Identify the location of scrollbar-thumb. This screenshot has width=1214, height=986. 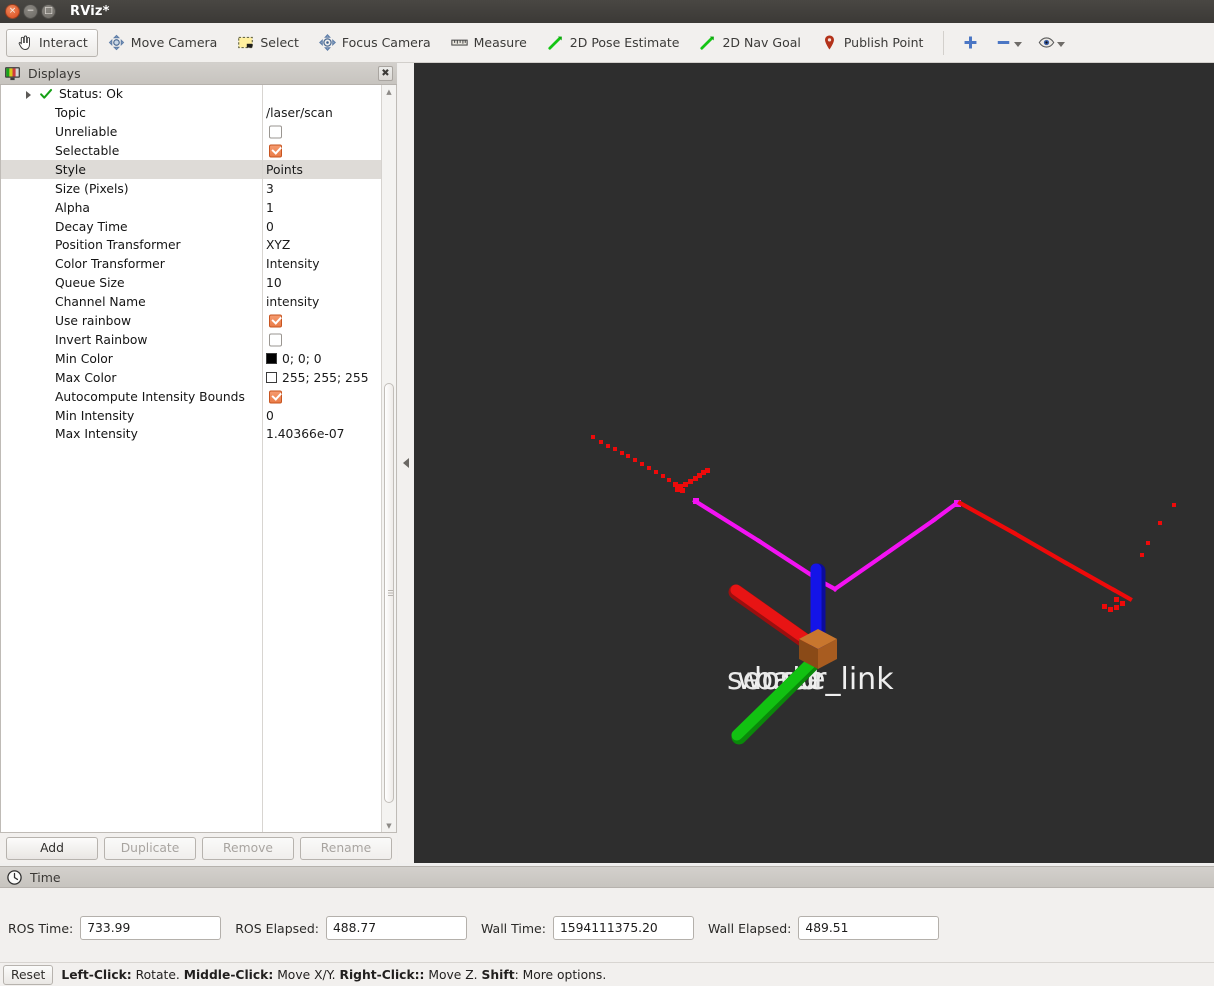
(389, 593).